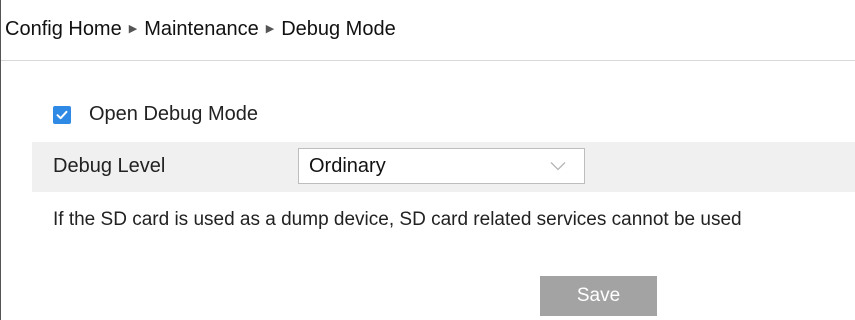 This screenshot has height=320, width=855. I want to click on open-debug-mode-label: Open Debug Mode, so click(174, 114).